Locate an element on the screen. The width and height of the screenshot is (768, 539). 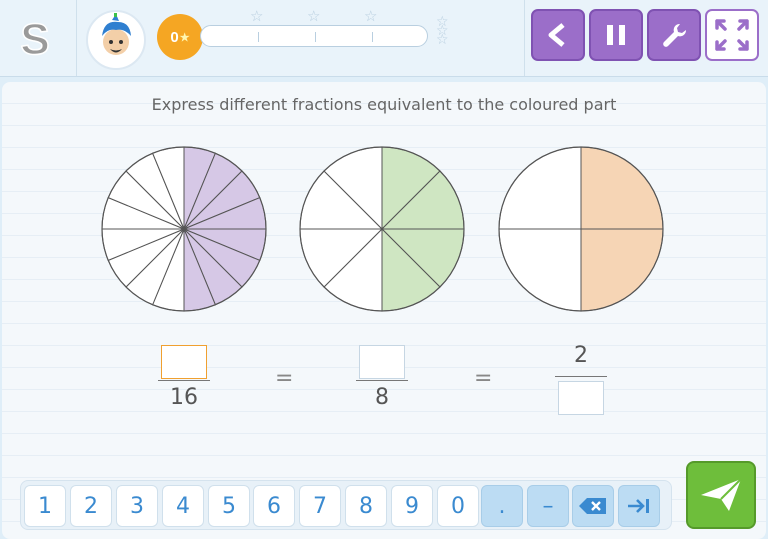
digit-key-2: 2 is located at coordinates (91, 506).